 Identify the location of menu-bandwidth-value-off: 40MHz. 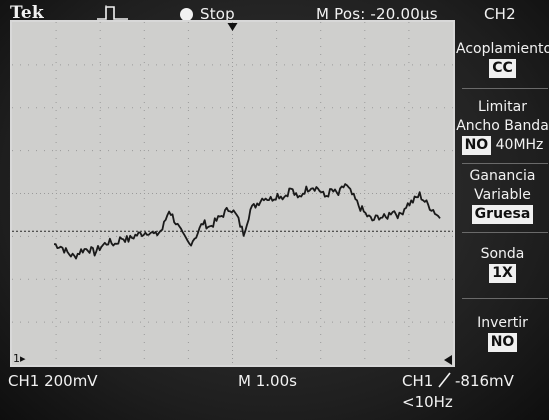
(519, 145).